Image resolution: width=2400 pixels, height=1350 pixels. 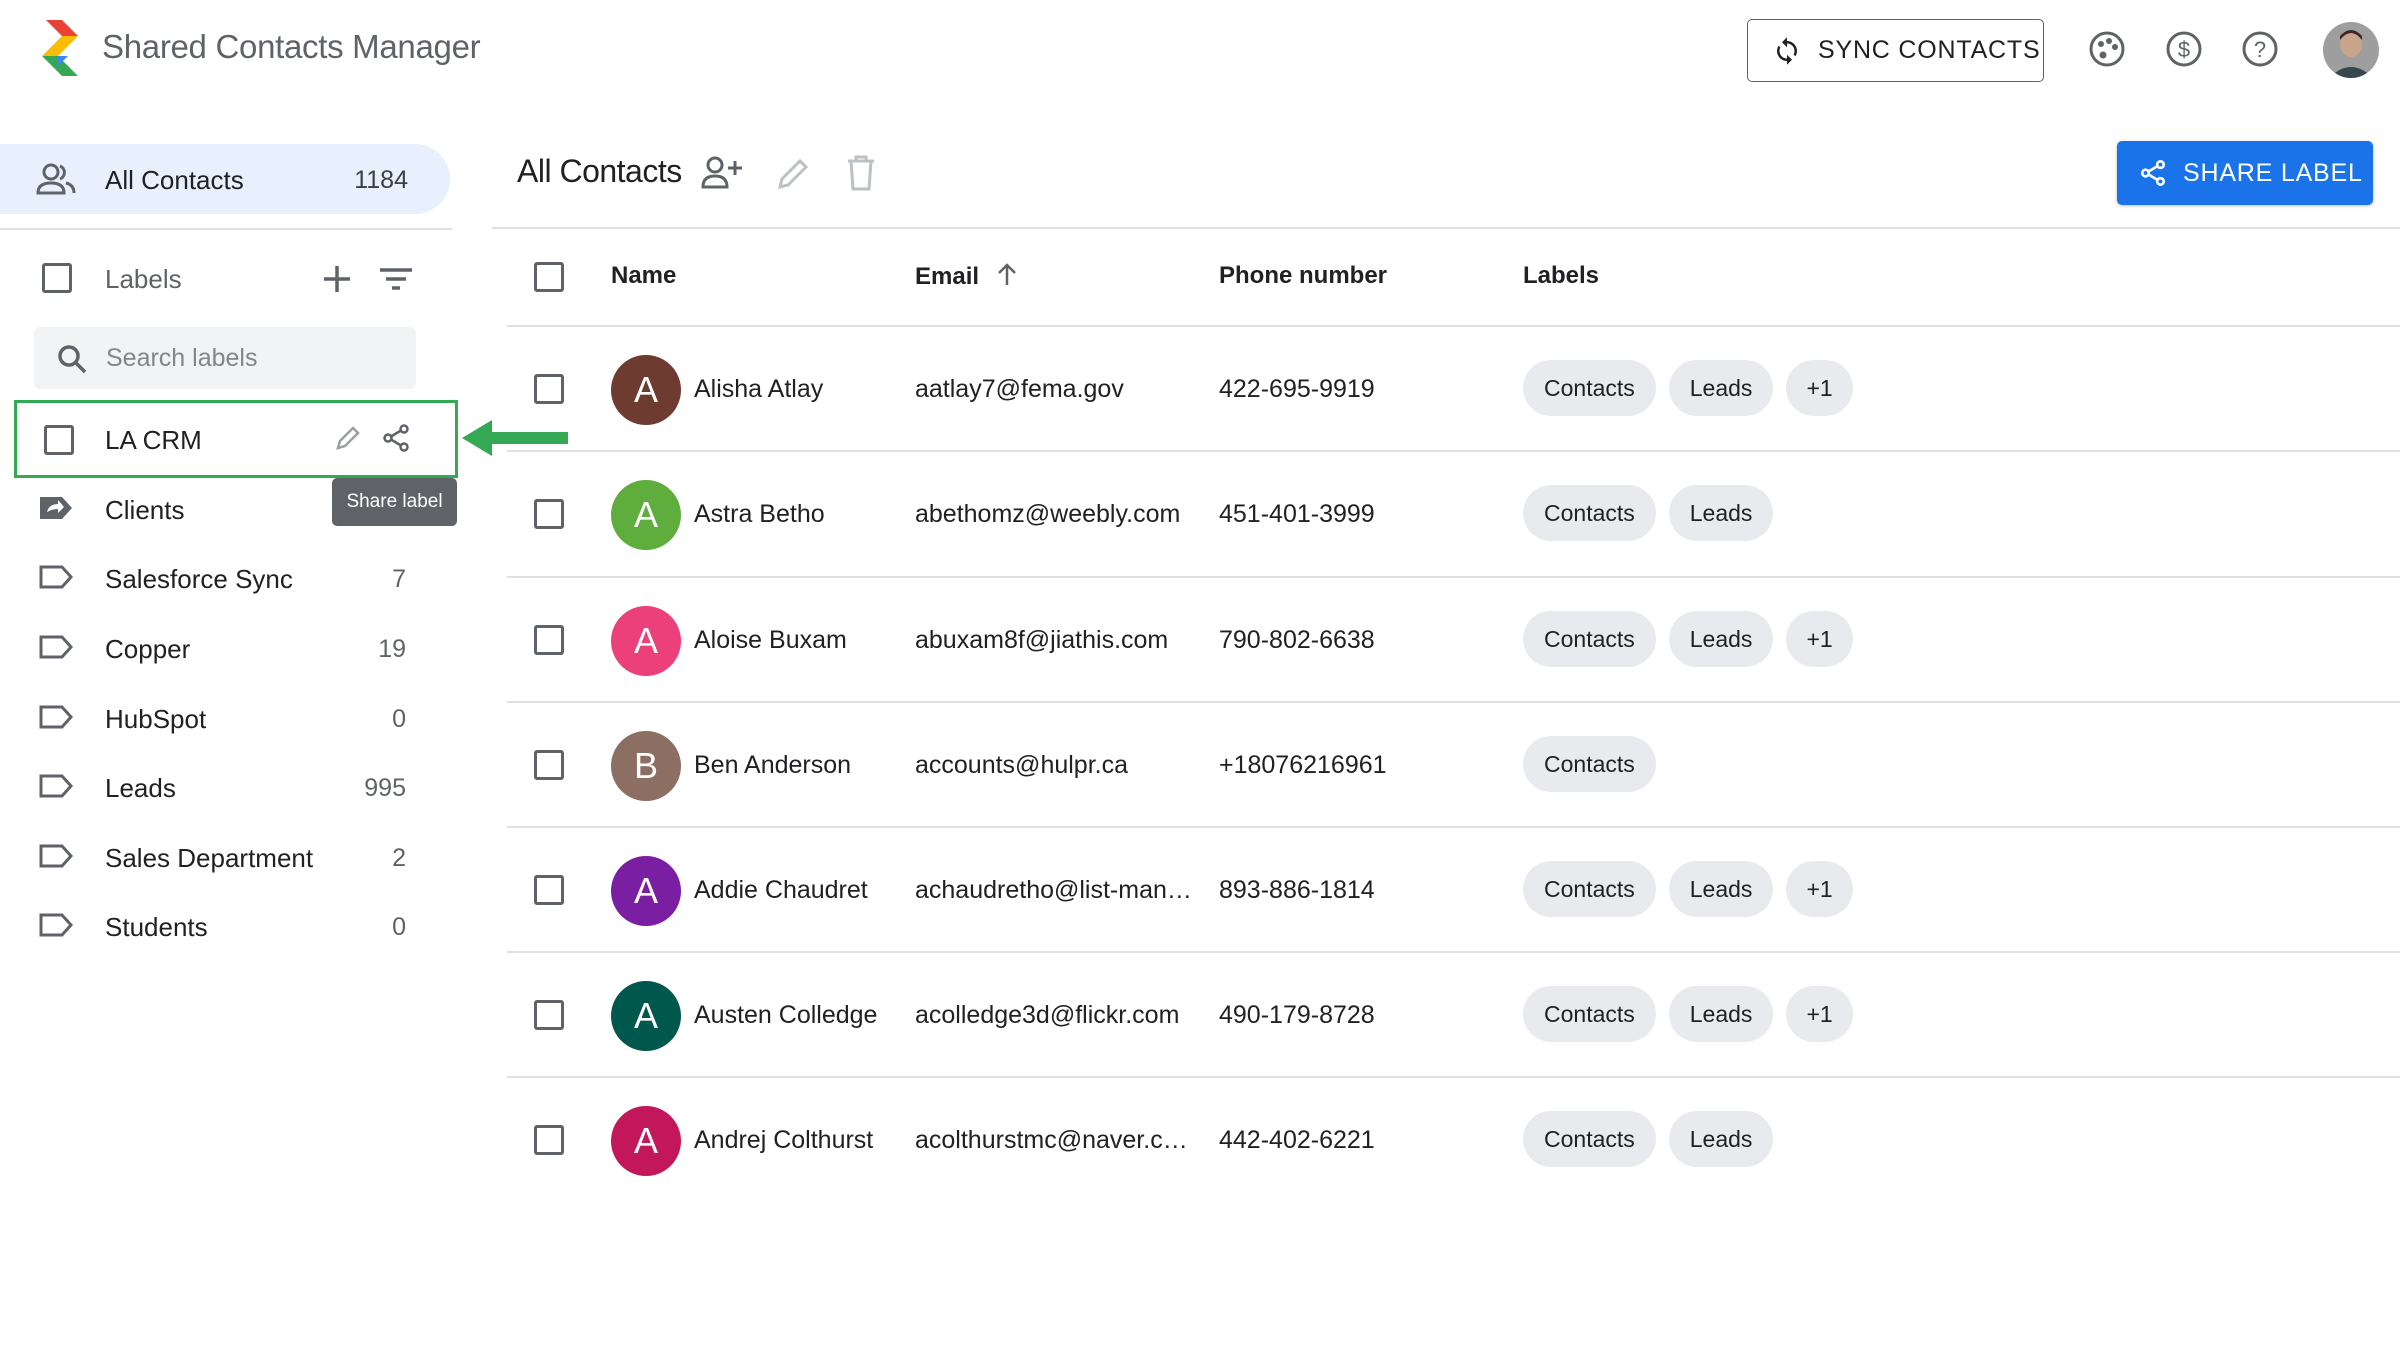 What do you see at coordinates (1895, 50) in the screenshot?
I see `sync-contacts-button: SYNC CONTACTS` at bounding box center [1895, 50].